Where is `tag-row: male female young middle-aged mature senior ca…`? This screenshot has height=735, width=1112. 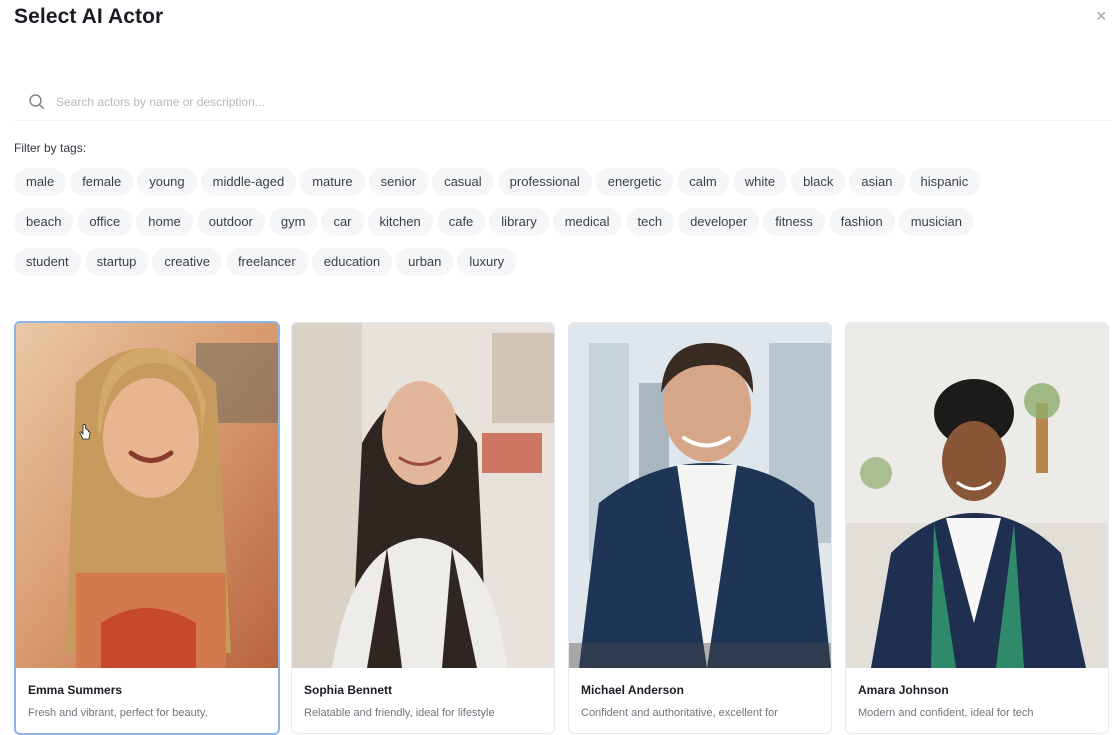 tag-row: male female young middle-aged mature senior ca… is located at coordinates (497, 182).